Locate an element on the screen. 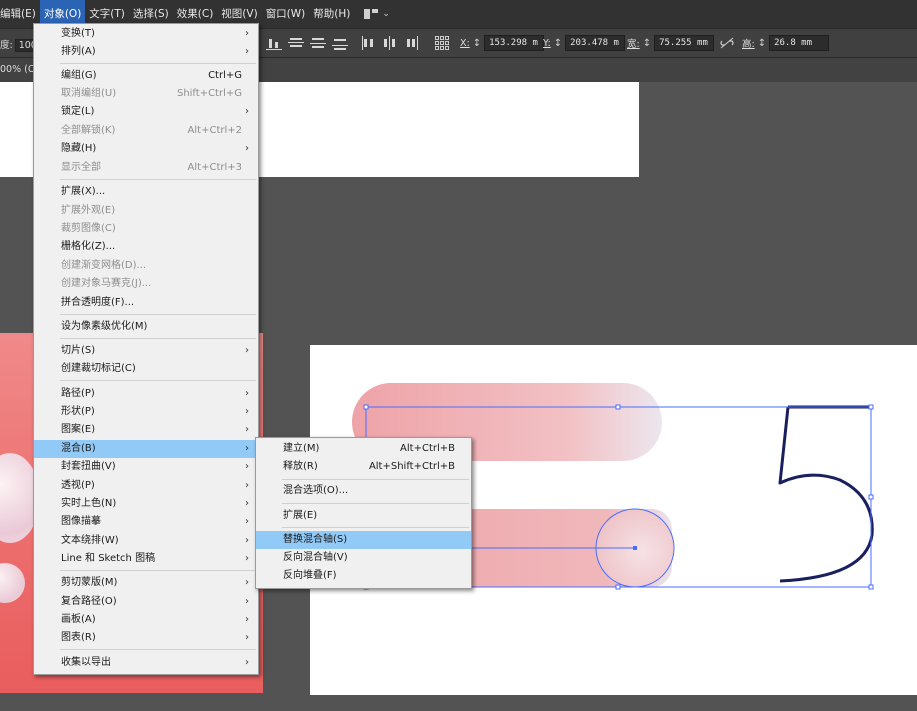 The width and height of the screenshot is (917, 711). submenu-item-shortcut: Alt+Shift+Ctrl+B is located at coordinates (411, 466).